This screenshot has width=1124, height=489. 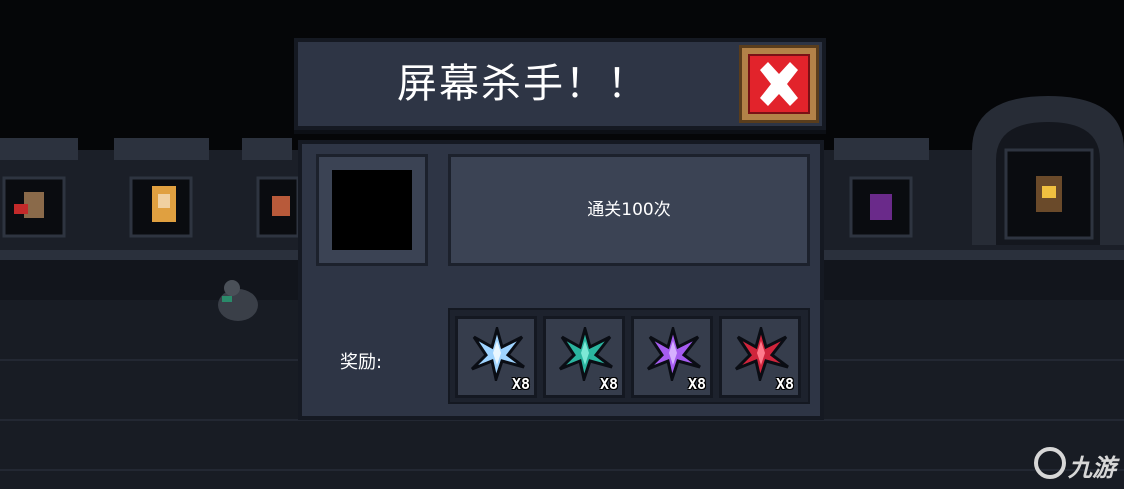 What do you see at coordinates (673, 354) in the screenshot?
I see `purple-crystal-icon` at bounding box center [673, 354].